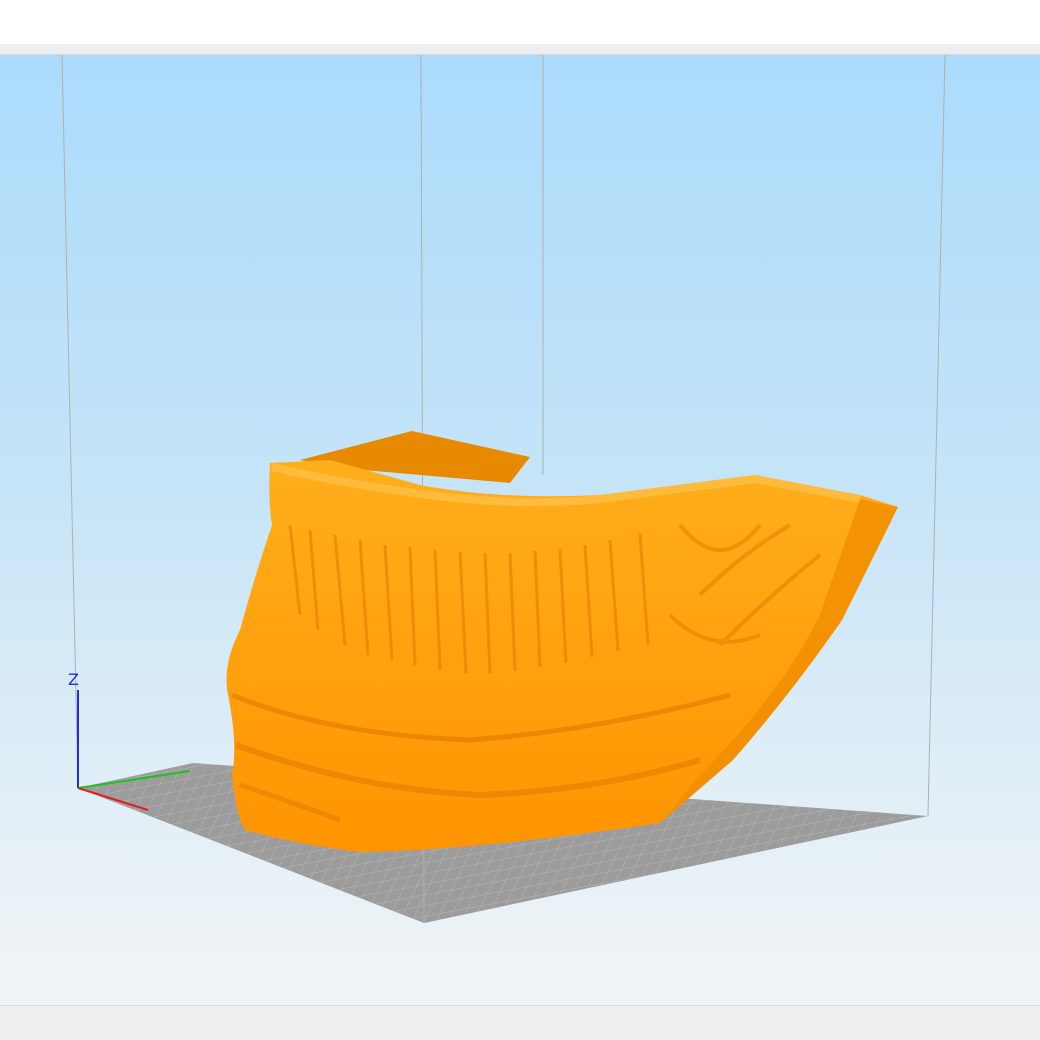 This screenshot has width=1040, height=1040. I want to click on toolbar-divider, so click(520, 49).